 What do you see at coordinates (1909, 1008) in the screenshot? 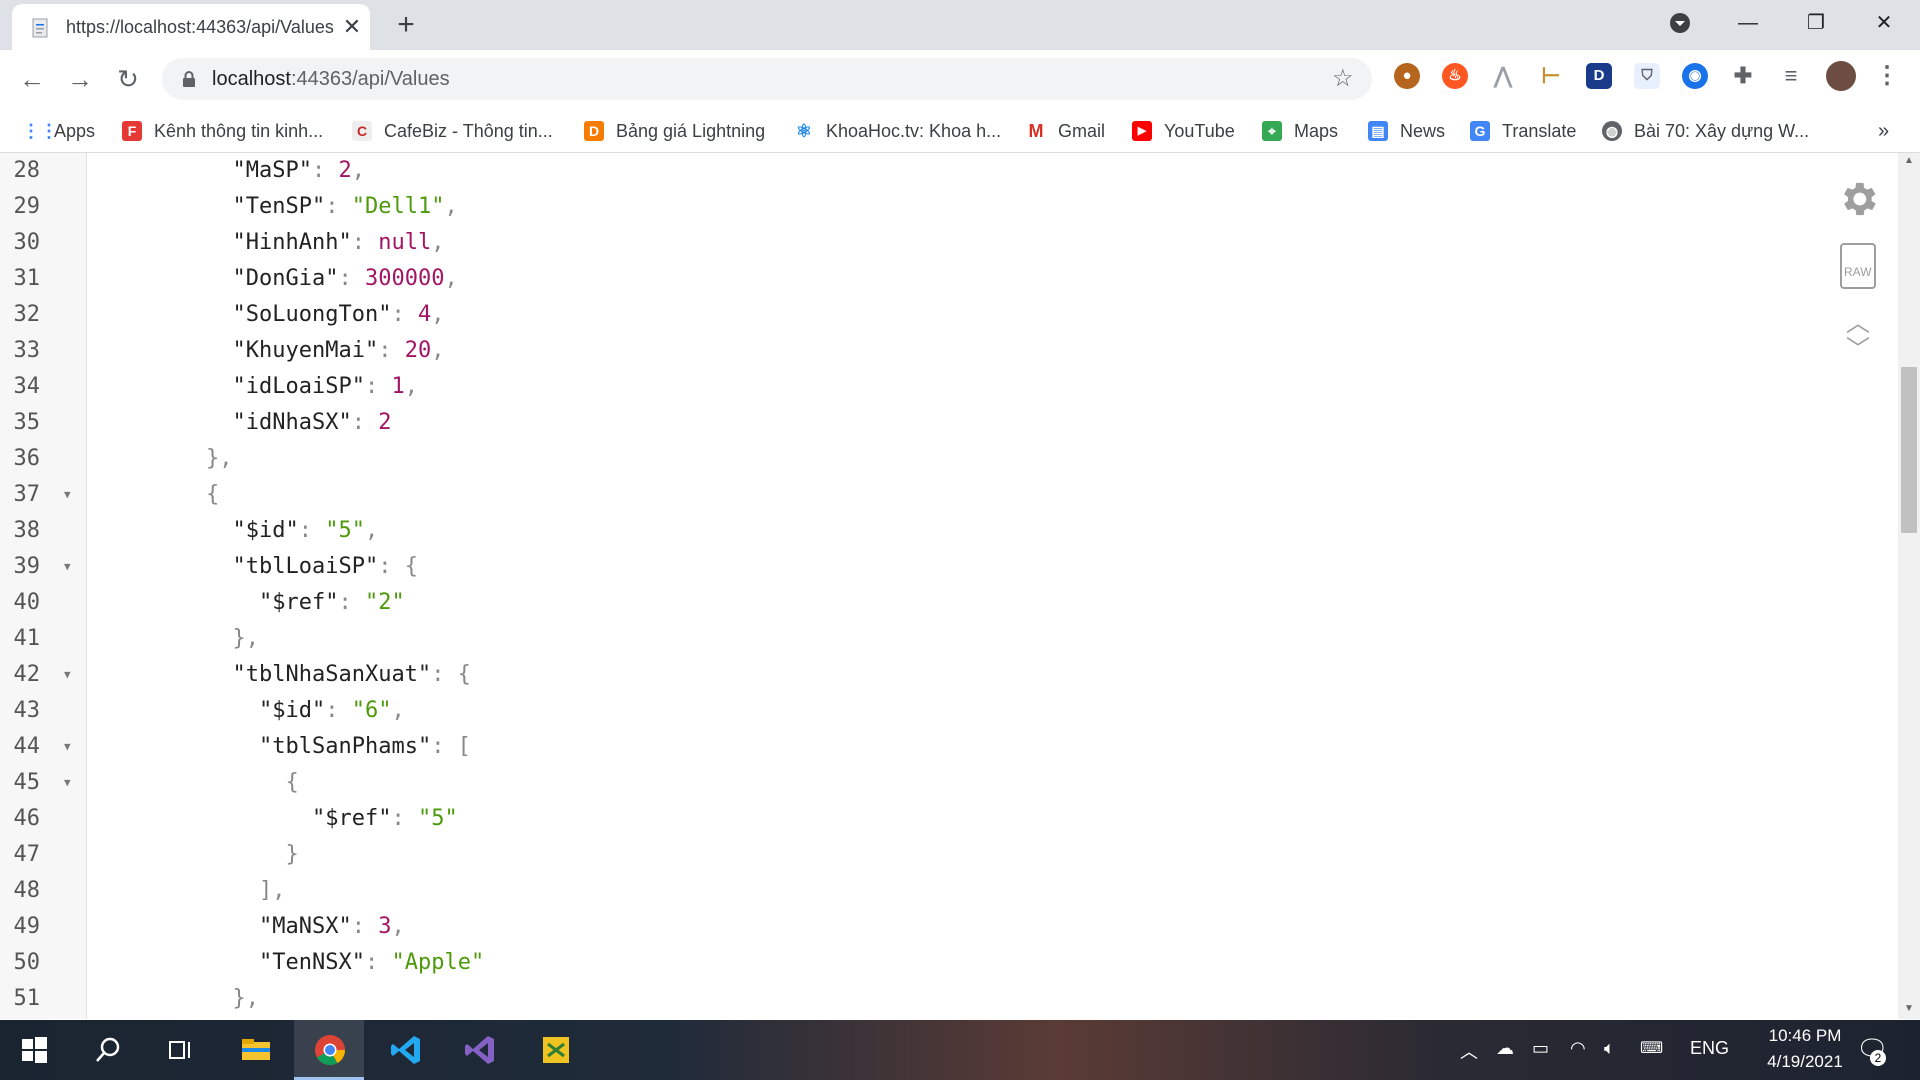
I see `scroll-down-arrow-icon: ▼` at bounding box center [1909, 1008].